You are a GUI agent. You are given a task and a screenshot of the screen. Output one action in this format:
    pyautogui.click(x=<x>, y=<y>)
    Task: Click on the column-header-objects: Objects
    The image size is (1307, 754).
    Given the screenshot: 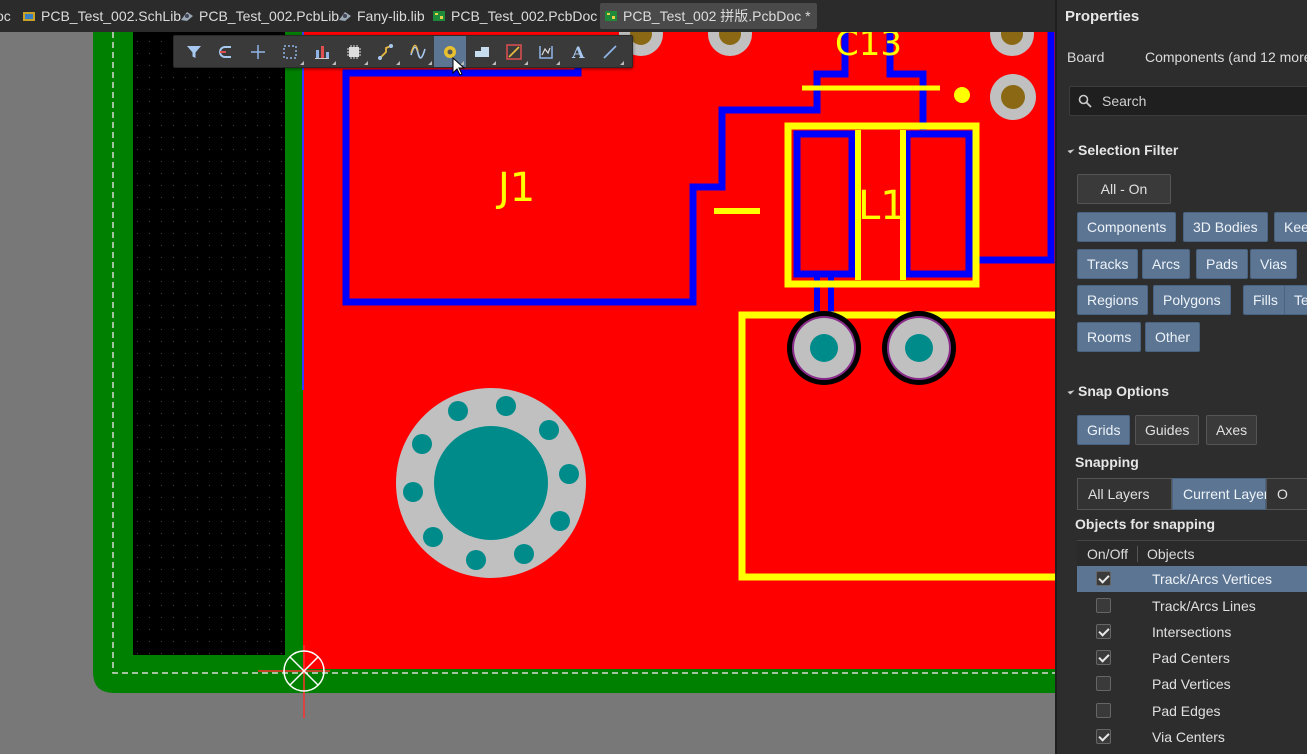 What is the action you would take?
    pyautogui.click(x=1165, y=554)
    